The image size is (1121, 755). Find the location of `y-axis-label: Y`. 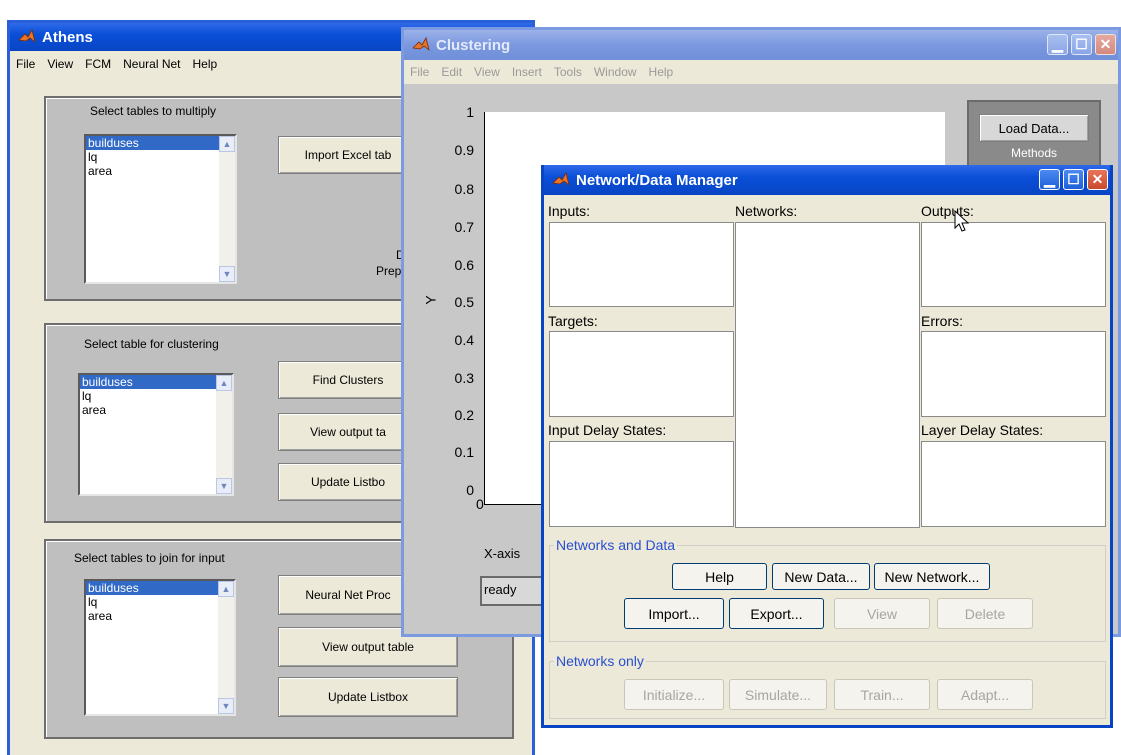

y-axis-label: Y is located at coordinates (430, 300).